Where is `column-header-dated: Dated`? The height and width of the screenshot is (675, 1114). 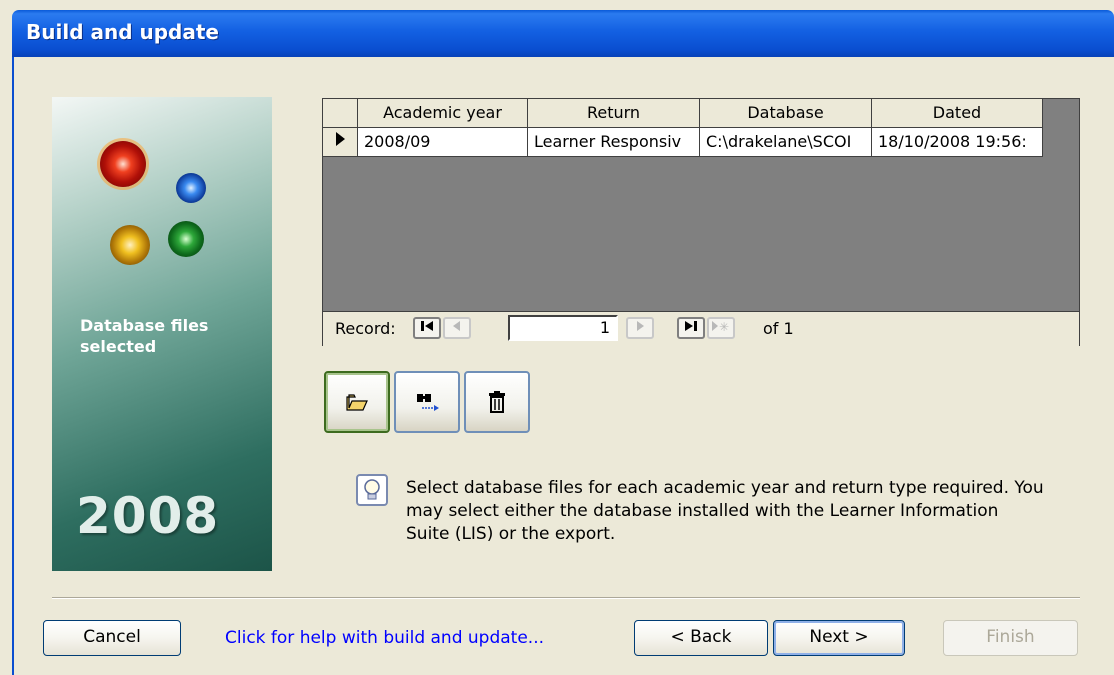
column-header-dated: Dated is located at coordinates (957, 113).